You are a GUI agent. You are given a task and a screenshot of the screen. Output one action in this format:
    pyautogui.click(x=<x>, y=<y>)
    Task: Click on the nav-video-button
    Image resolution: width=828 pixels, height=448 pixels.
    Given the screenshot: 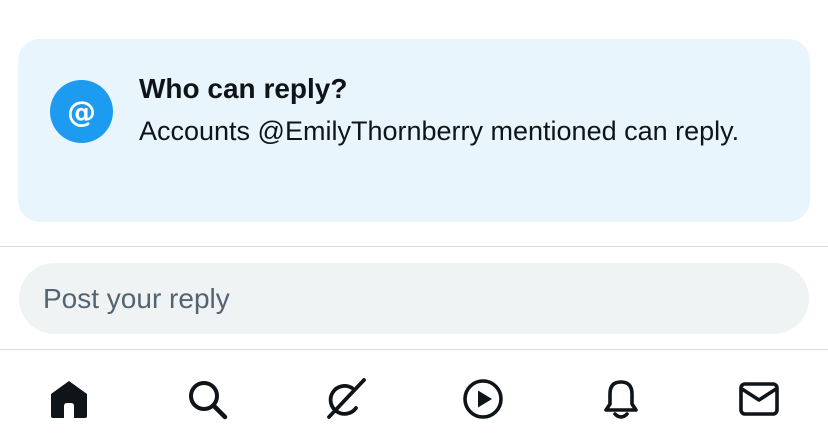 What is the action you would take?
    pyautogui.click(x=483, y=399)
    